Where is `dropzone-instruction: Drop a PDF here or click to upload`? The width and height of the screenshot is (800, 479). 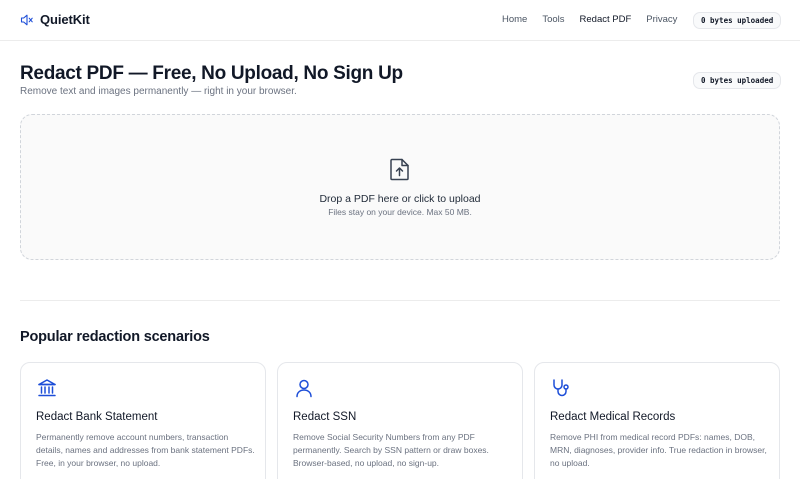 dropzone-instruction: Drop a PDF here or click to upload is located at coordinates (400, 199).